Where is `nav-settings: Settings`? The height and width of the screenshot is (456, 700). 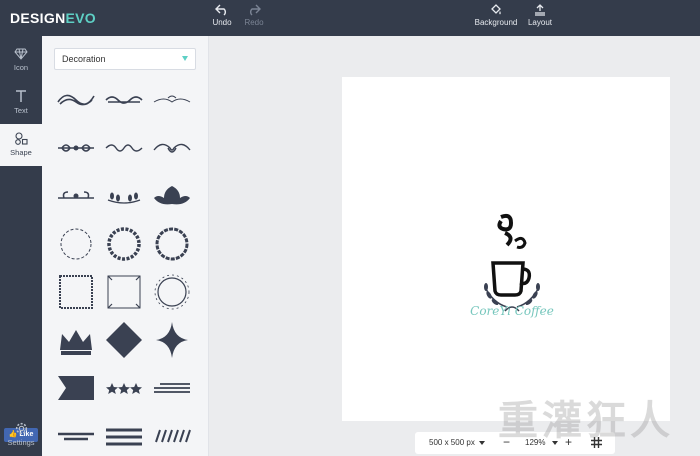
nav-settings: Settings is located at coordinates (21, 435).